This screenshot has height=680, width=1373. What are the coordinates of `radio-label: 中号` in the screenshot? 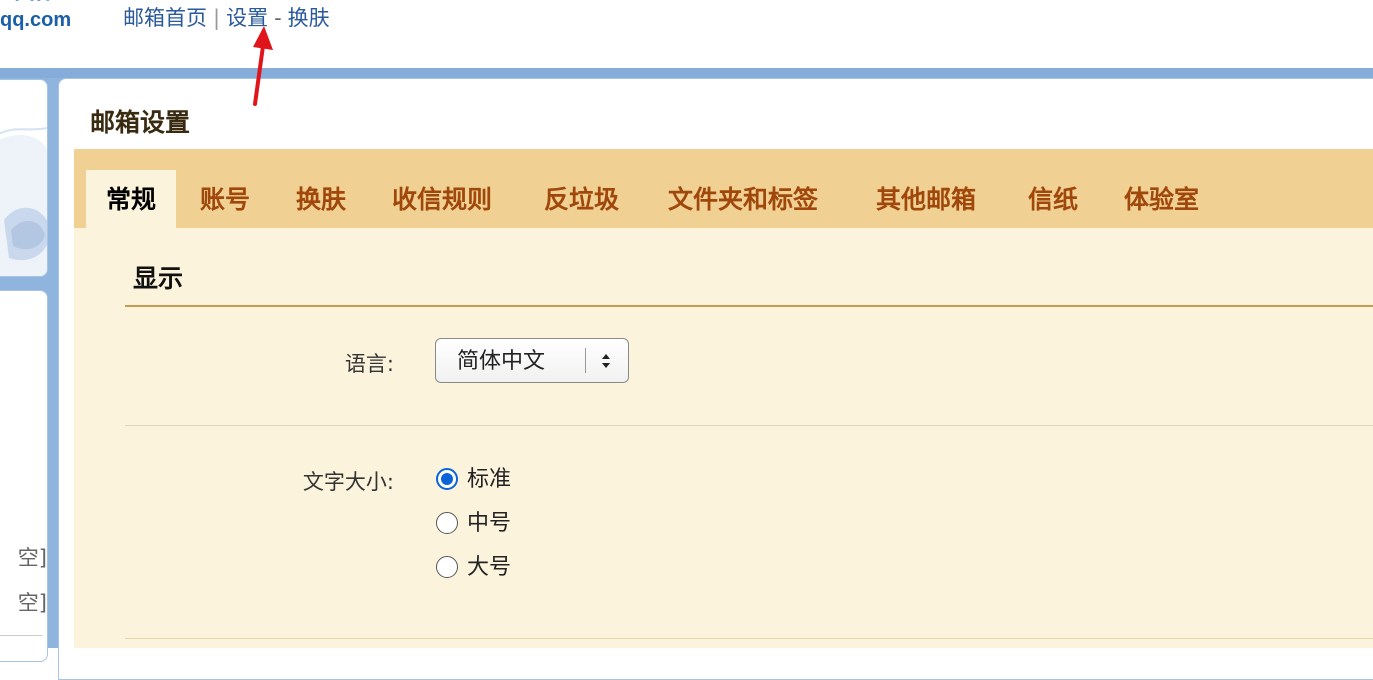 It's located at (489, 523).